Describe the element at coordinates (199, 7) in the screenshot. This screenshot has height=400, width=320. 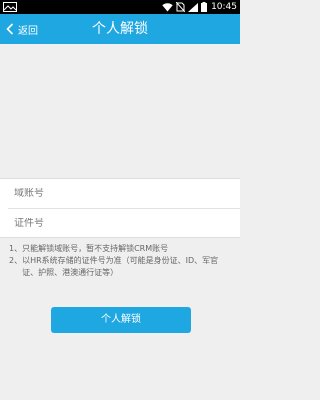
I see `status-right: 10:45` at that location.